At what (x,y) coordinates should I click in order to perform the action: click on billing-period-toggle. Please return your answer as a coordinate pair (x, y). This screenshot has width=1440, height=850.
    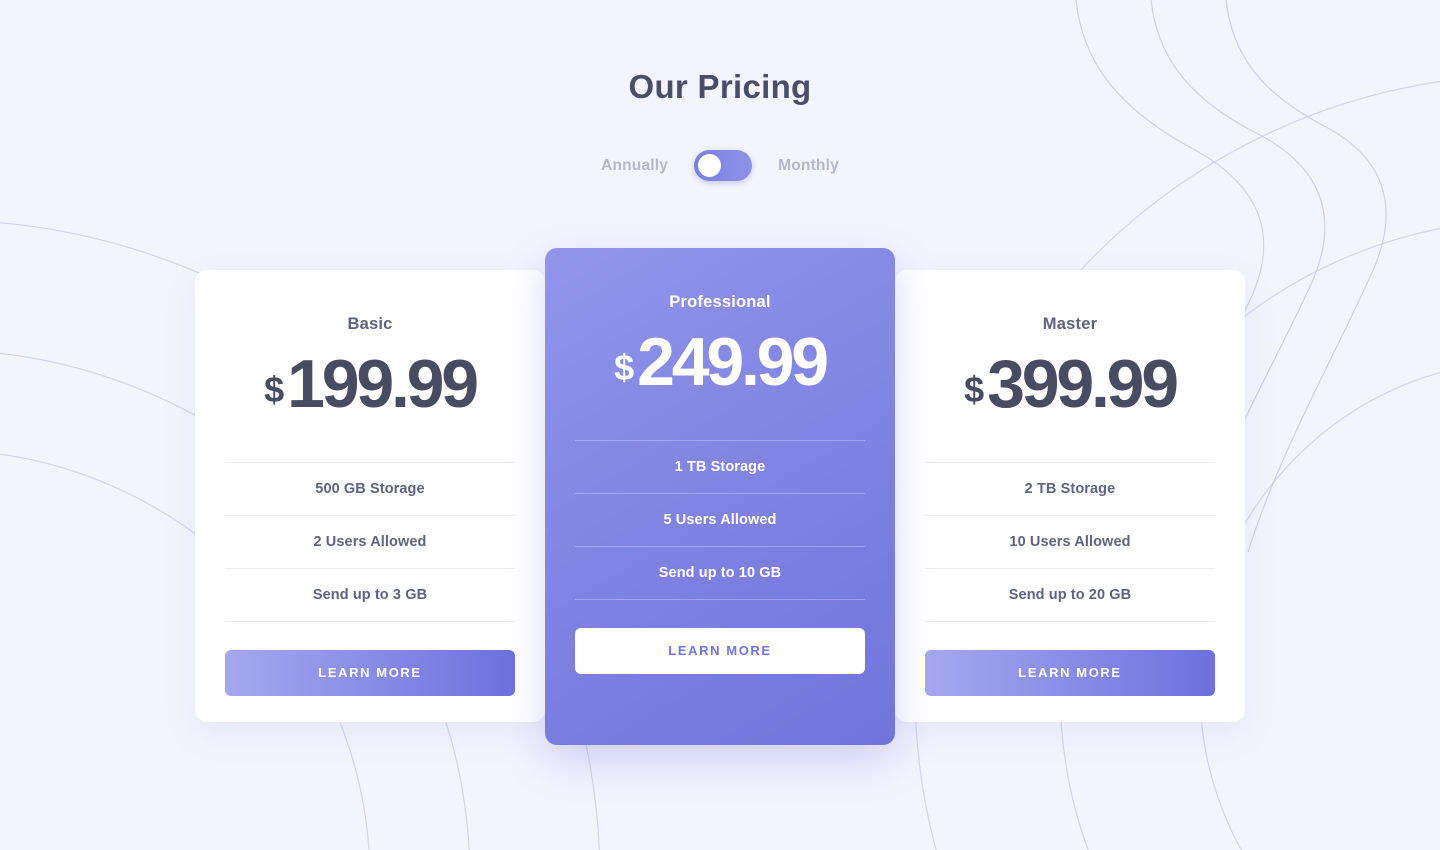
    Looking at the image, I should click on (723, 165).